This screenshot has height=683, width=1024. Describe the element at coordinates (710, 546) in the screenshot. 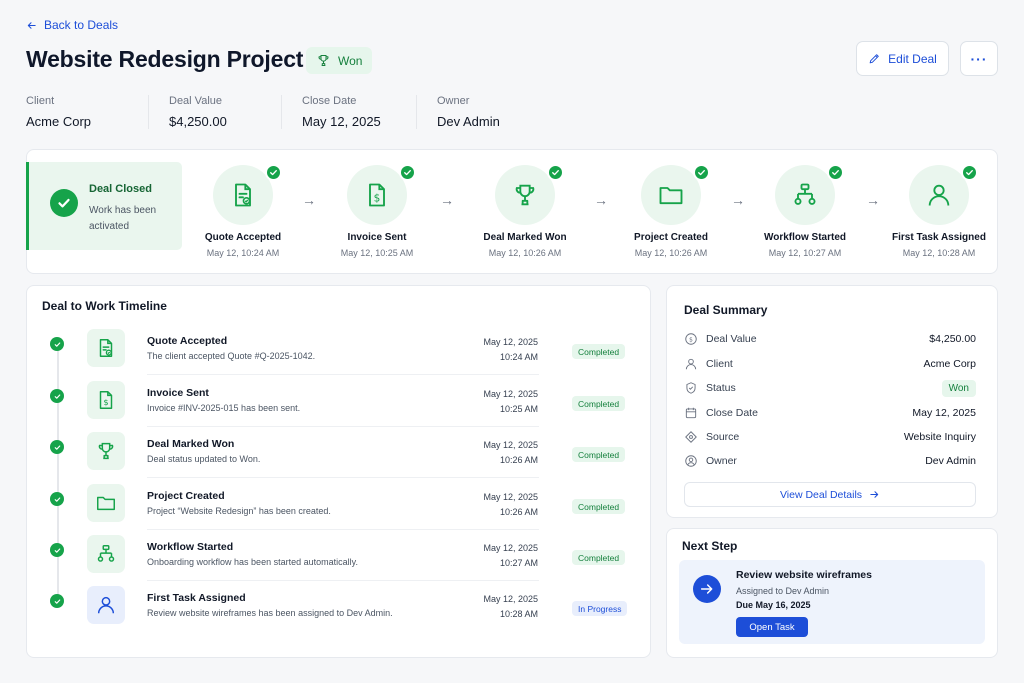

I see `next-step-title: Next Step` at that location.